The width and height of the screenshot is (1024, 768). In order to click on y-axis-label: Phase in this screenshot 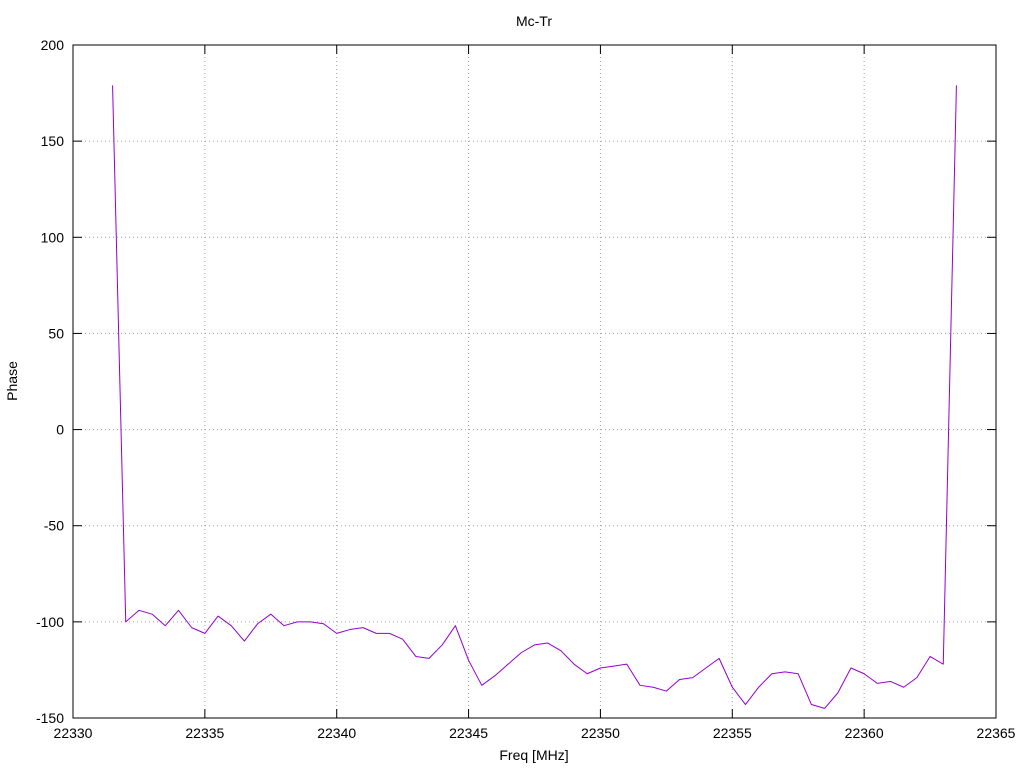, I will do `click(12, 381)`.